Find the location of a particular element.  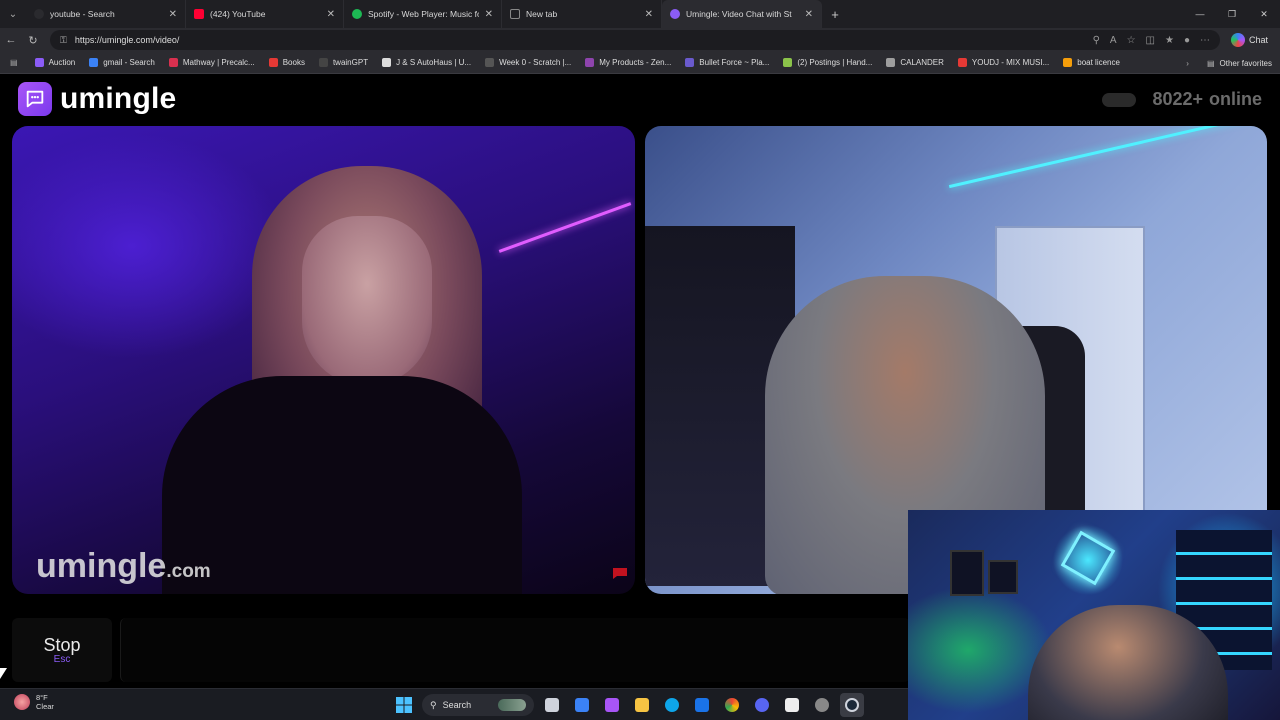

bookmark-item: twainGPT is located at coordinates (343, 62).